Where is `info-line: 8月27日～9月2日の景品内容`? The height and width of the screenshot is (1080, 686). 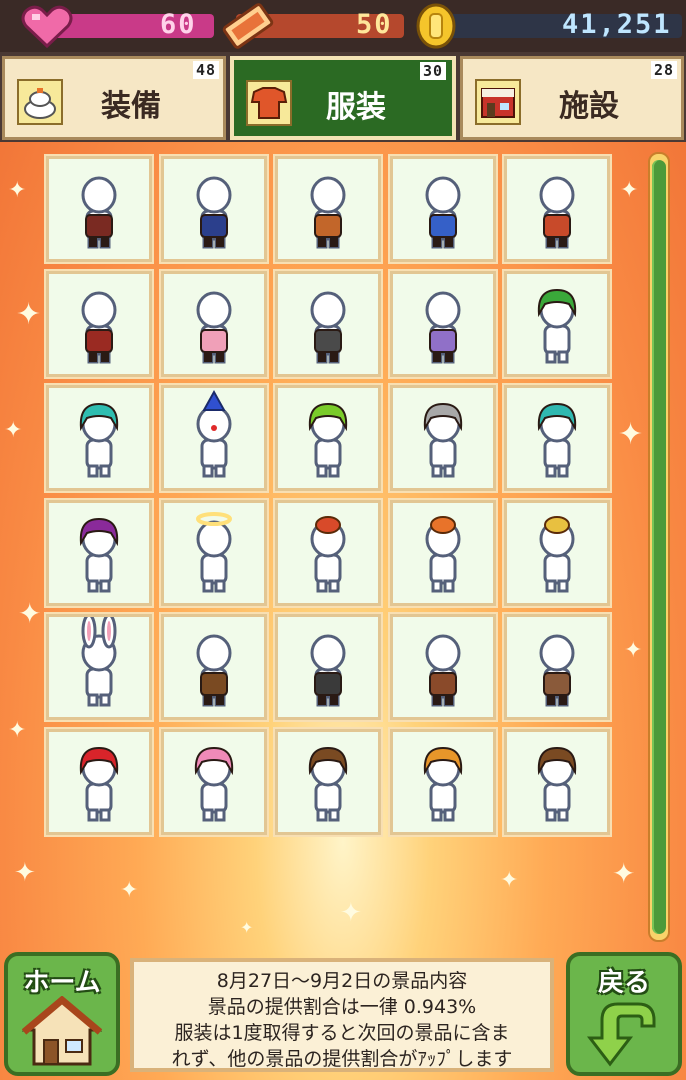
info-line: 8月27日～9月2日の景品内容 is located at coordinates (342, 981).